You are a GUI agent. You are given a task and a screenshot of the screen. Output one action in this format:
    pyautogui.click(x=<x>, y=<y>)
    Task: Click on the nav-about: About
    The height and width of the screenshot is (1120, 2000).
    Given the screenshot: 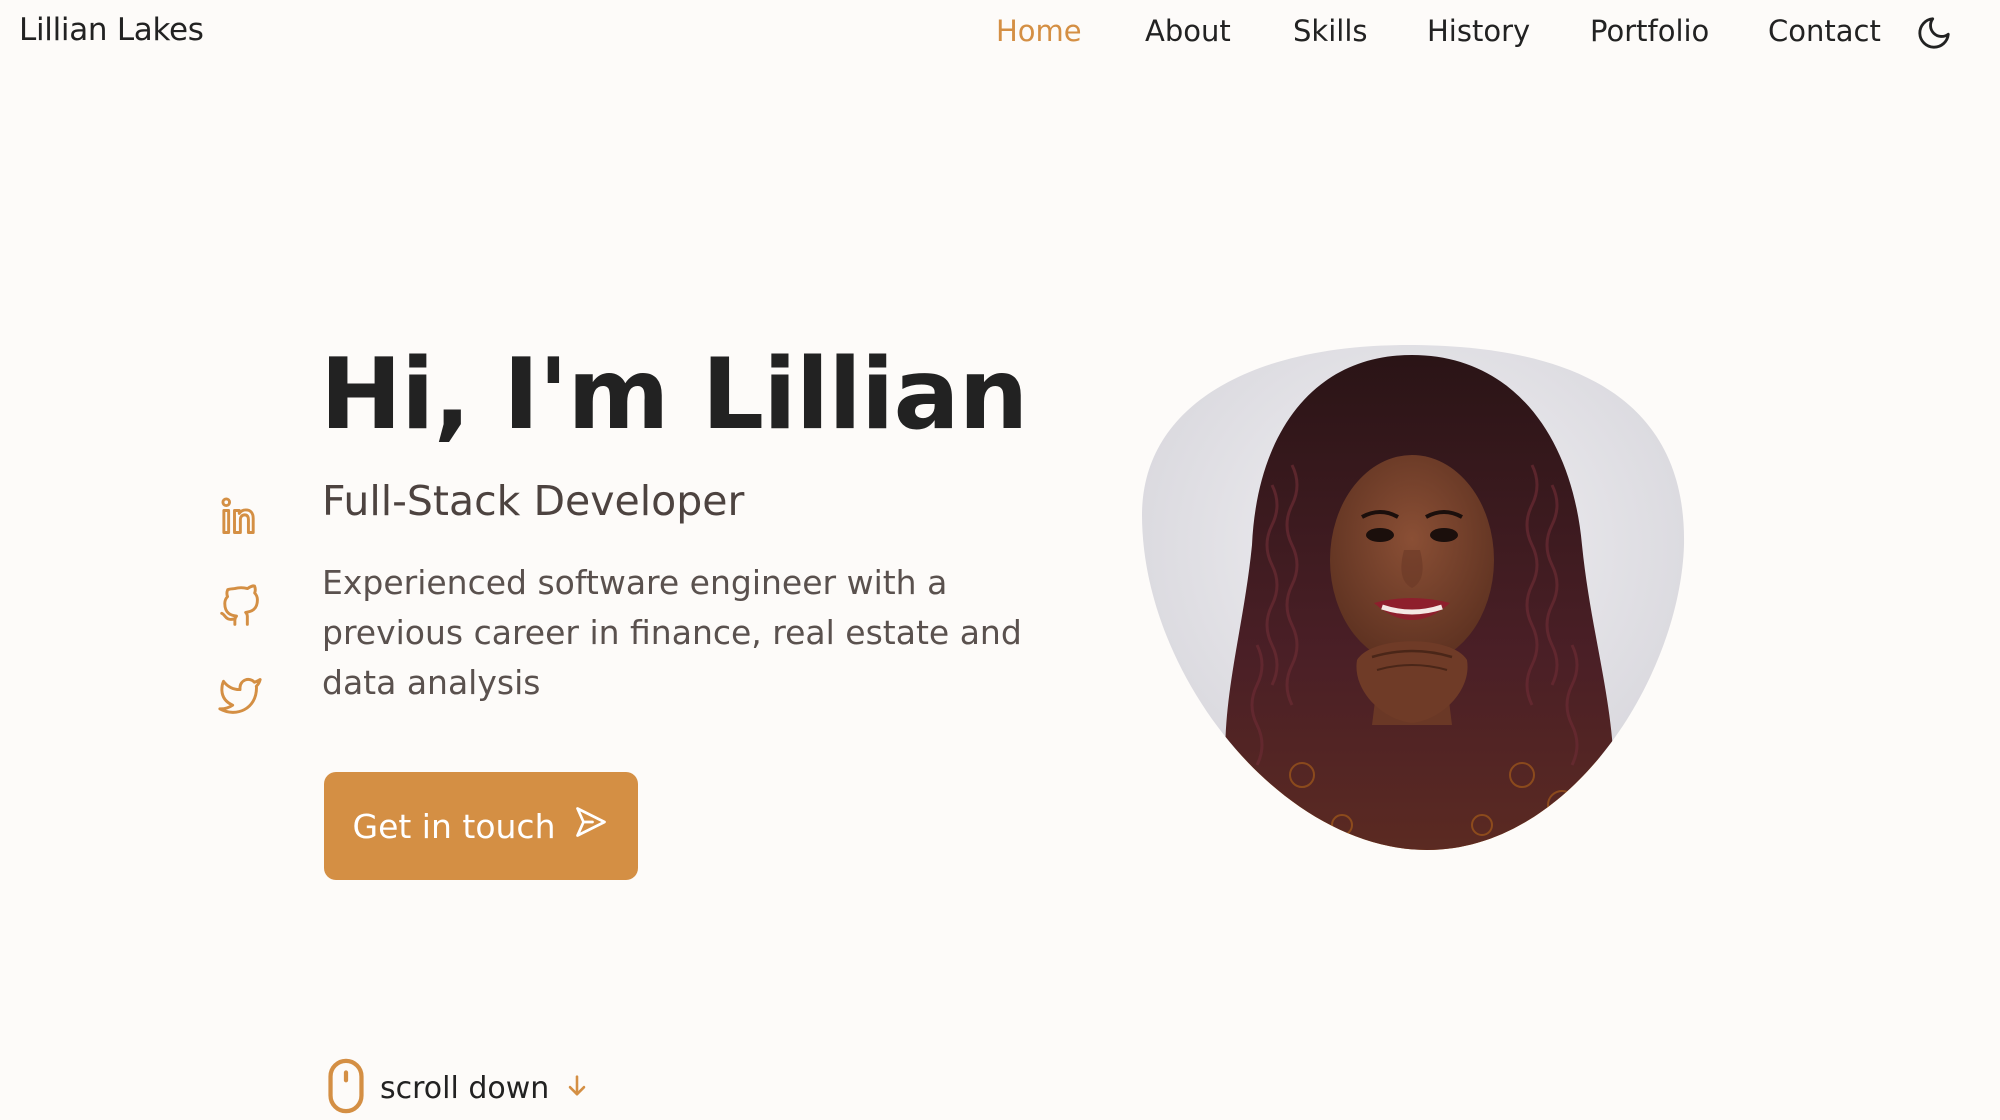 What is the action you would take?
    pyautogui.click(x=1188, y=31)
    